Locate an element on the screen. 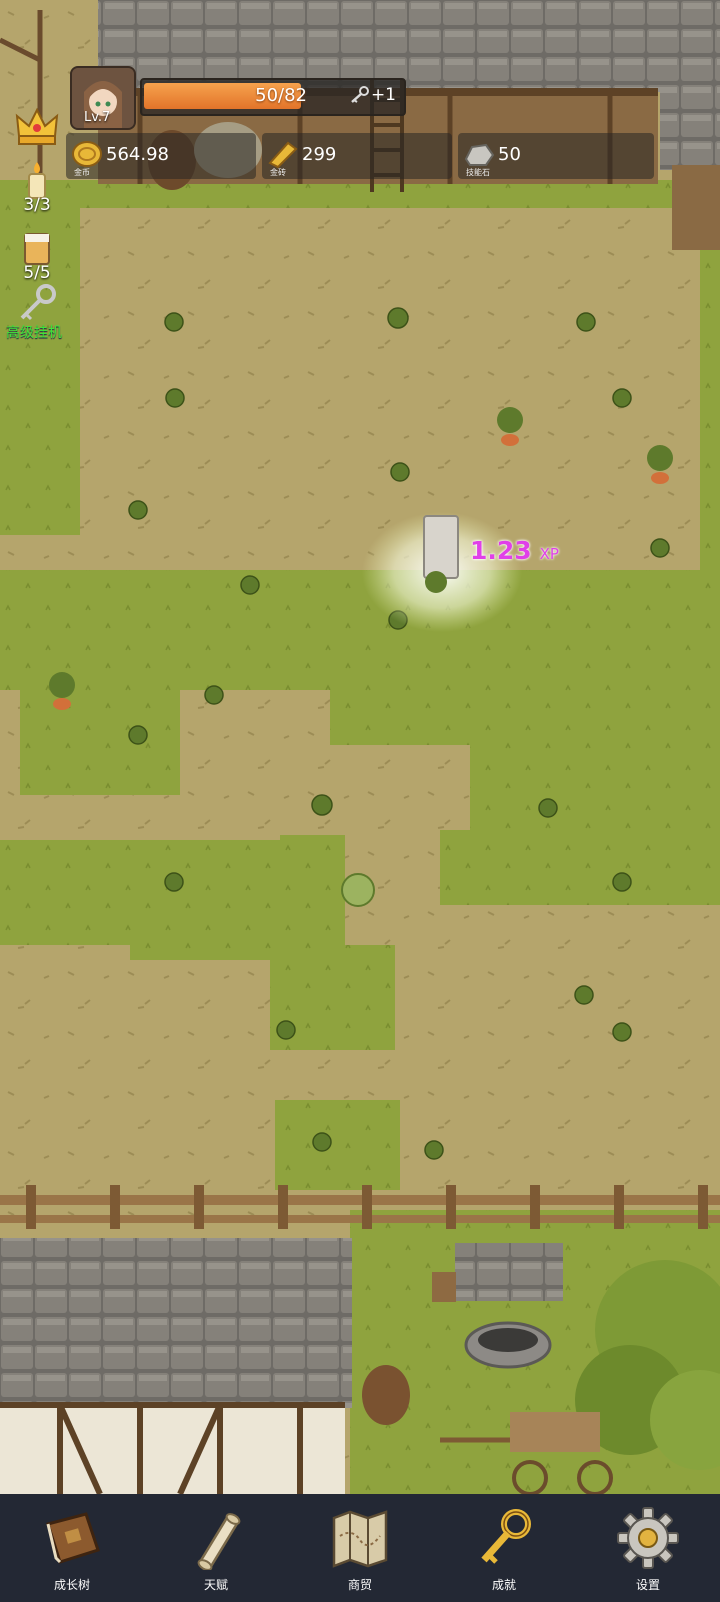  silver-key-icon is located at coordinates (38, 302).